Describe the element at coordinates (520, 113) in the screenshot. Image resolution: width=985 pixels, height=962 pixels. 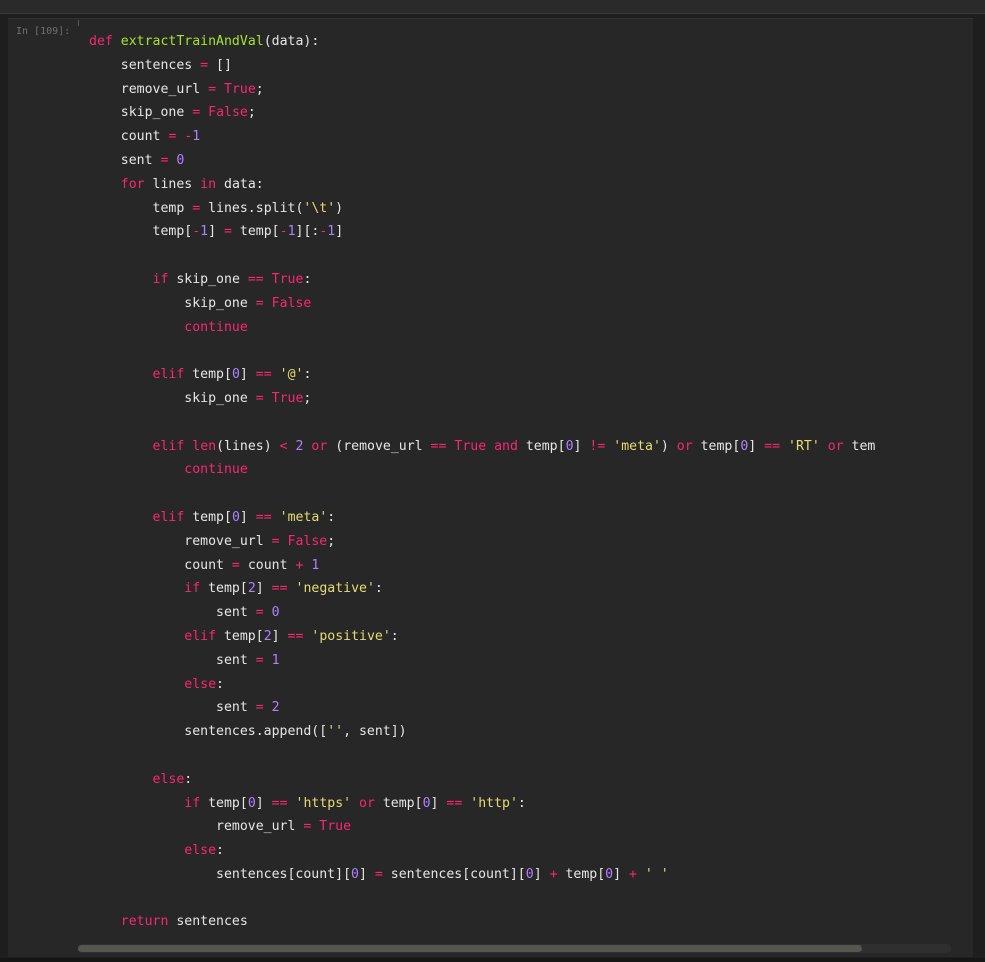
I see `code-line: skip_one = False;` at that location.